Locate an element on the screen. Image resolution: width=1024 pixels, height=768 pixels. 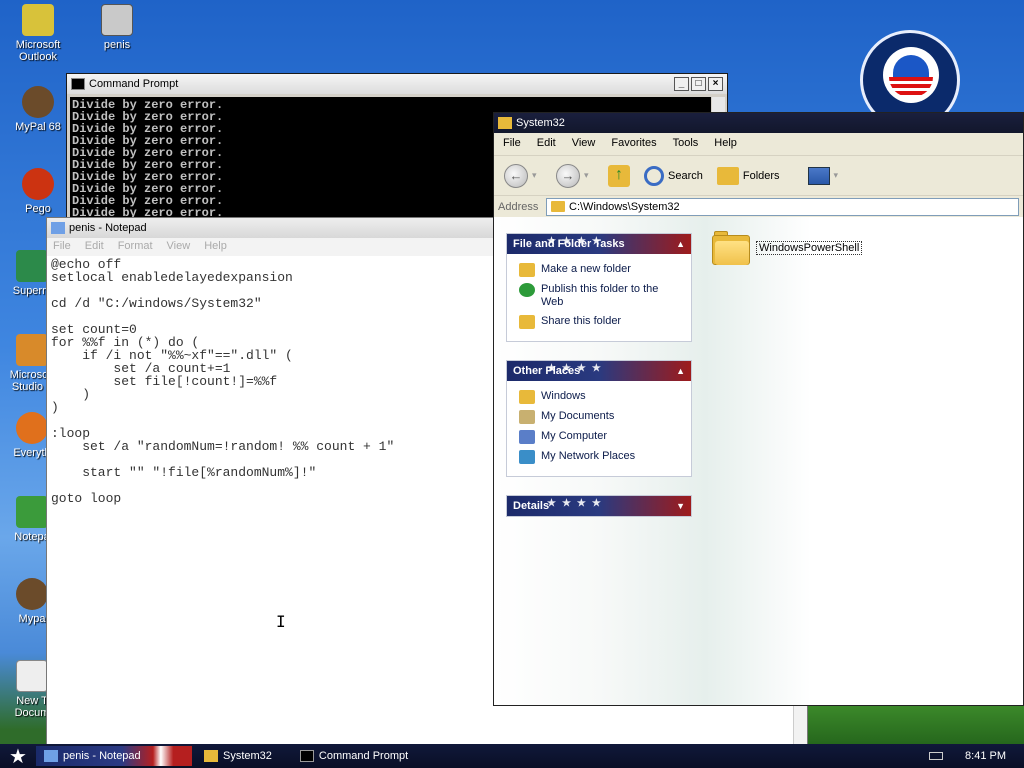
up-folder-button: ↑ is located at coordinates (619, 176).